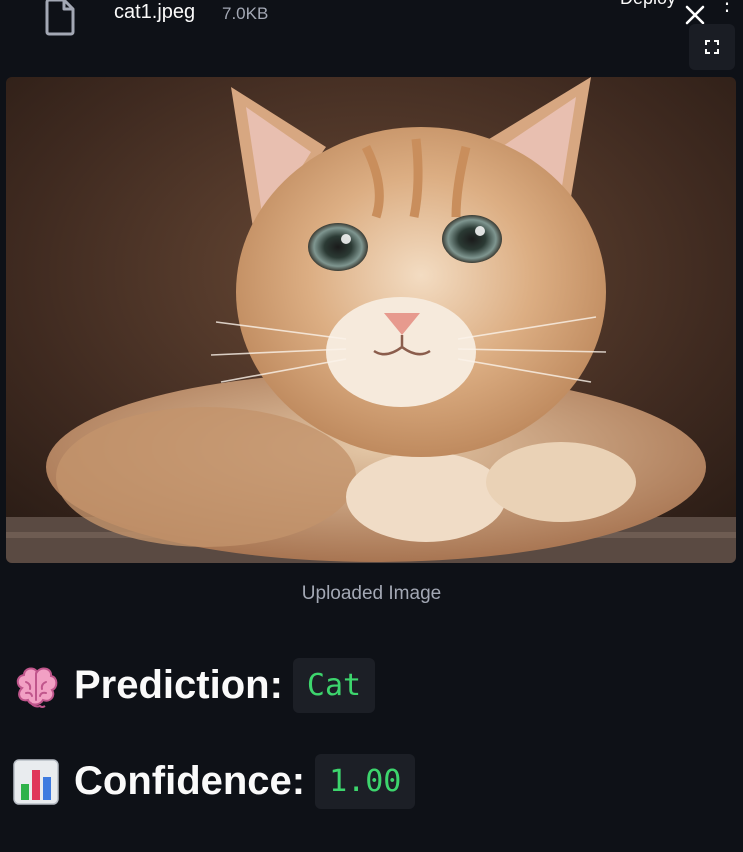  Describe the element at coordinates (37, 687) in the screenshot. I see `brain-icon` at that location.